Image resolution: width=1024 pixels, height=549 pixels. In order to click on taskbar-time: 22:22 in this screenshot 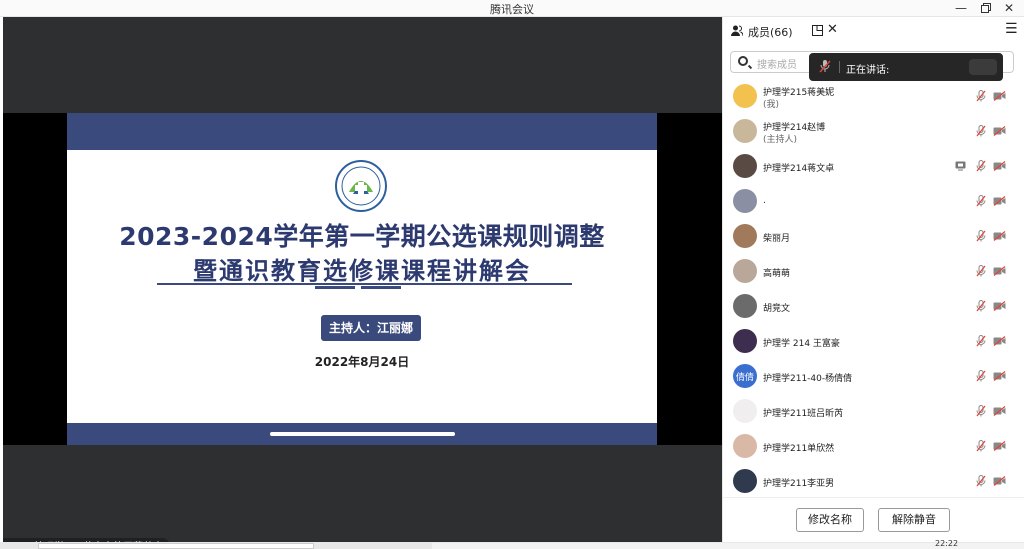, I will do `click(947, 543)`.